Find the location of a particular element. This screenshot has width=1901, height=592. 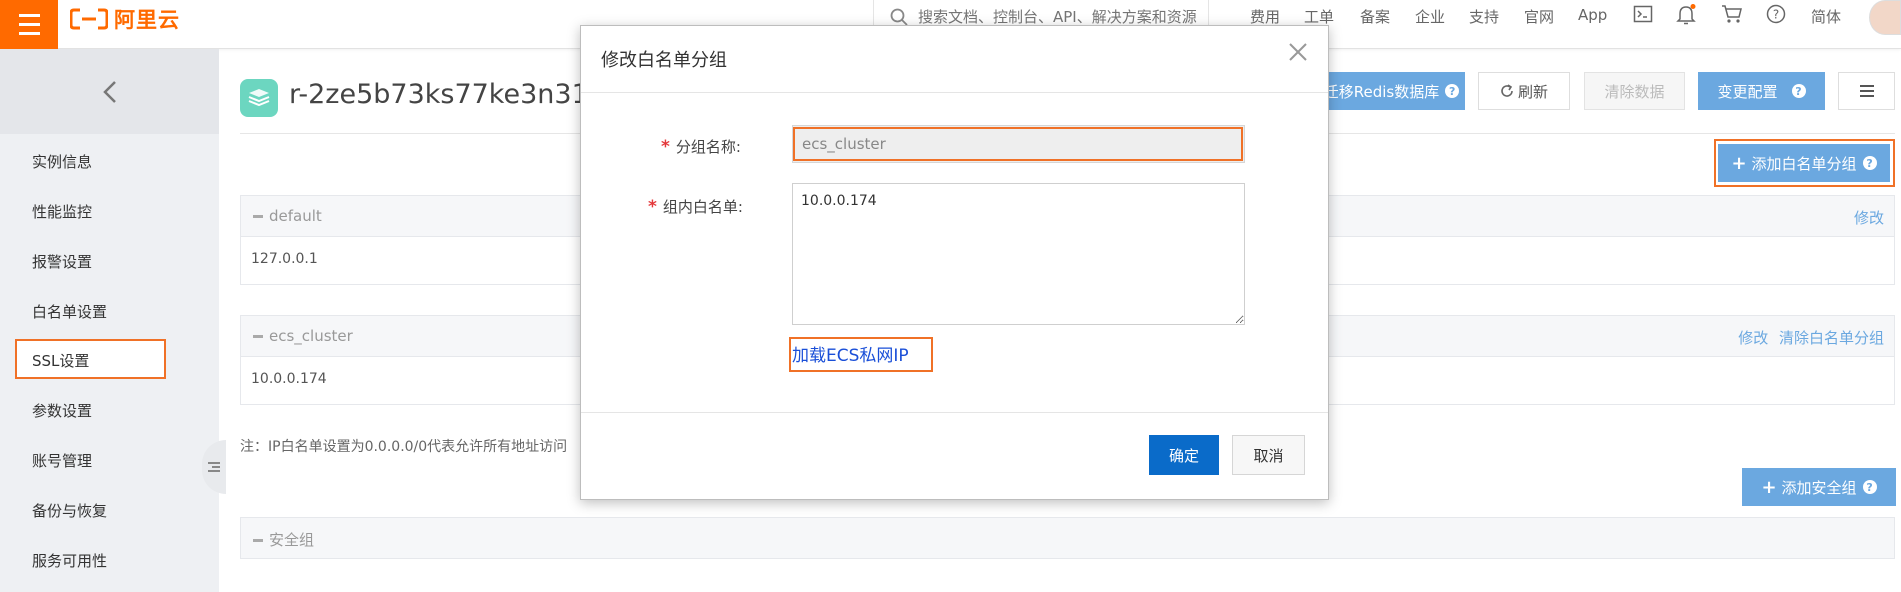

instance-id-title: r-2ze5b73ks77ke3n31 is located at coordinates (439, 94).